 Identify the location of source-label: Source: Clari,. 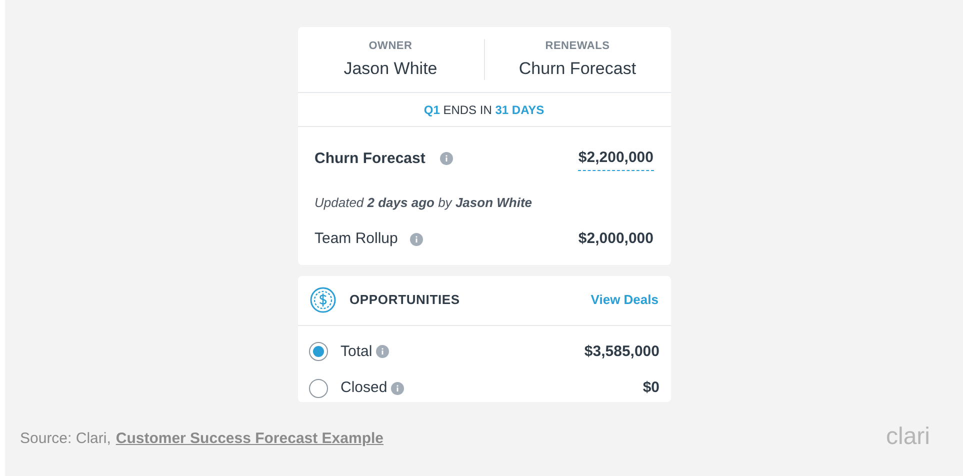
(65, 438).